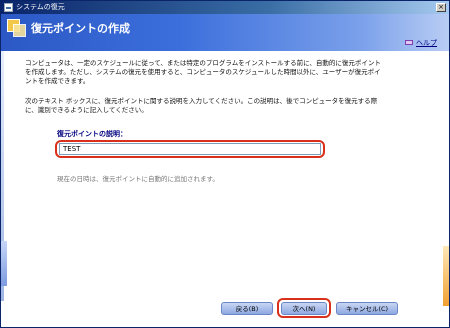  What do you see at coordinates (190, 149) in the screenshot?
I see `description-input` at bounding box center [190, 149].